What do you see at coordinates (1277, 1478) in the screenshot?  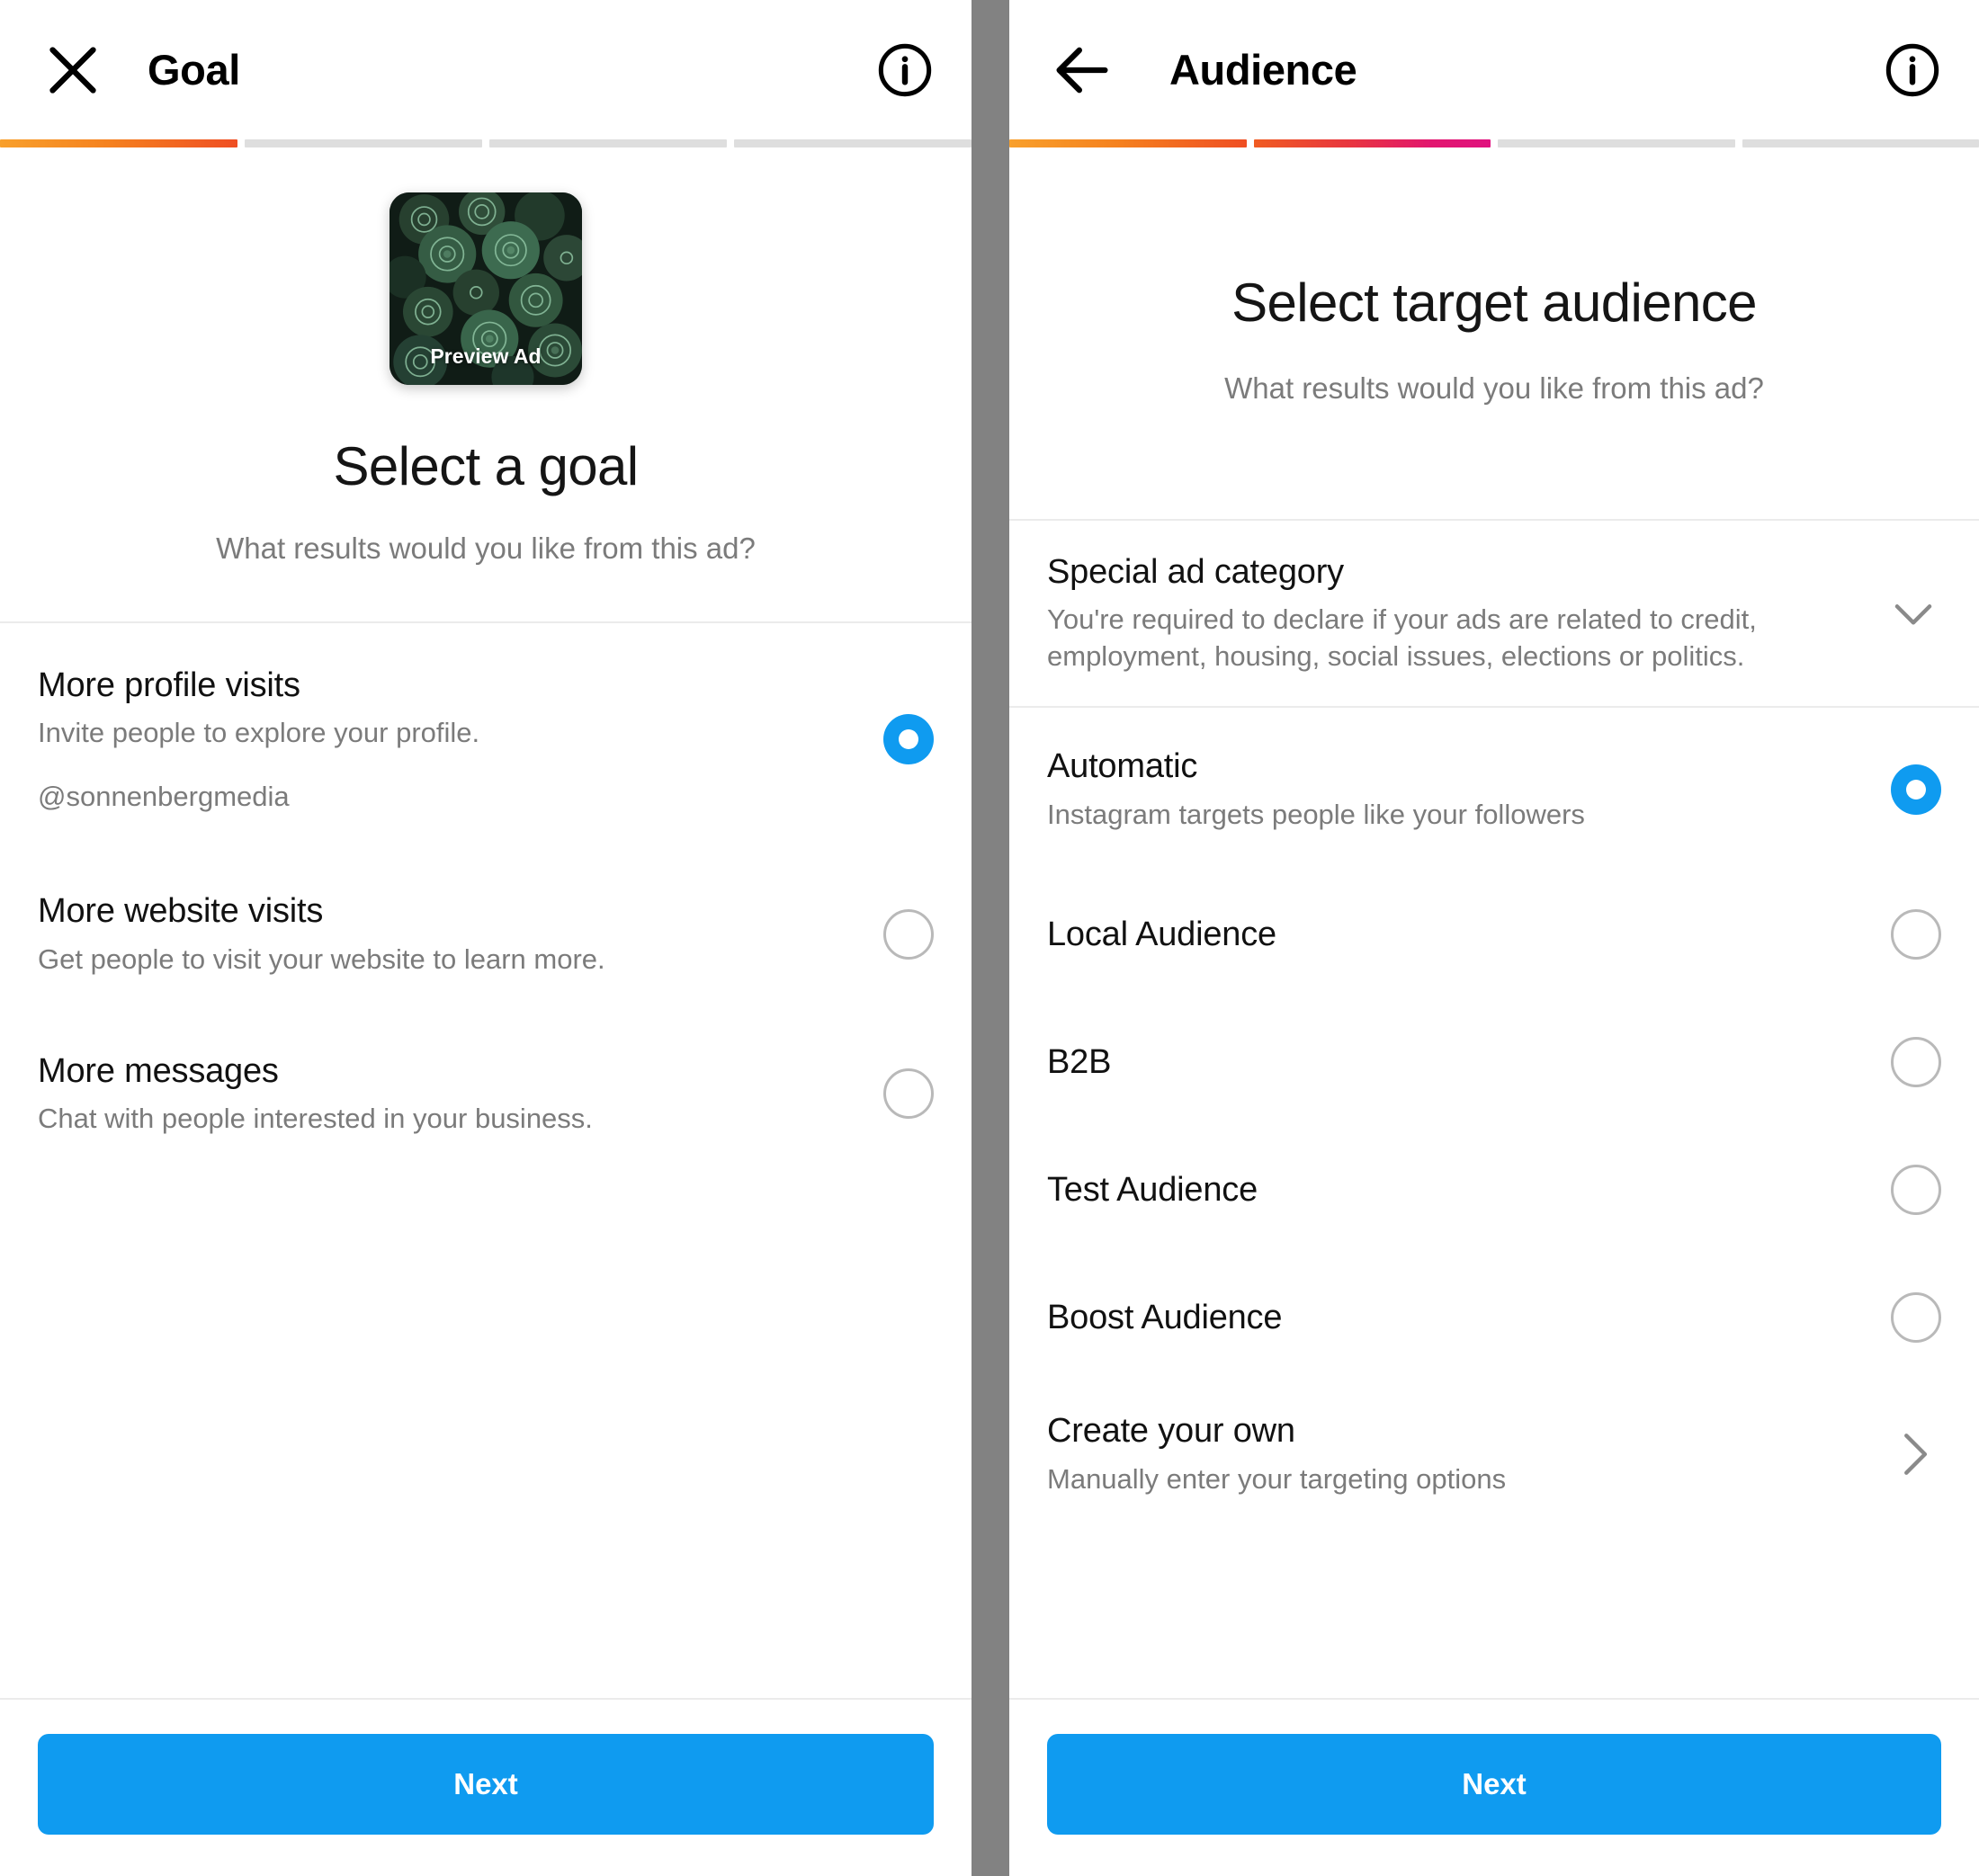 I see `create-your-own-subtitle: Manually enter your targeting options` at bounding box center [1277, 1478].